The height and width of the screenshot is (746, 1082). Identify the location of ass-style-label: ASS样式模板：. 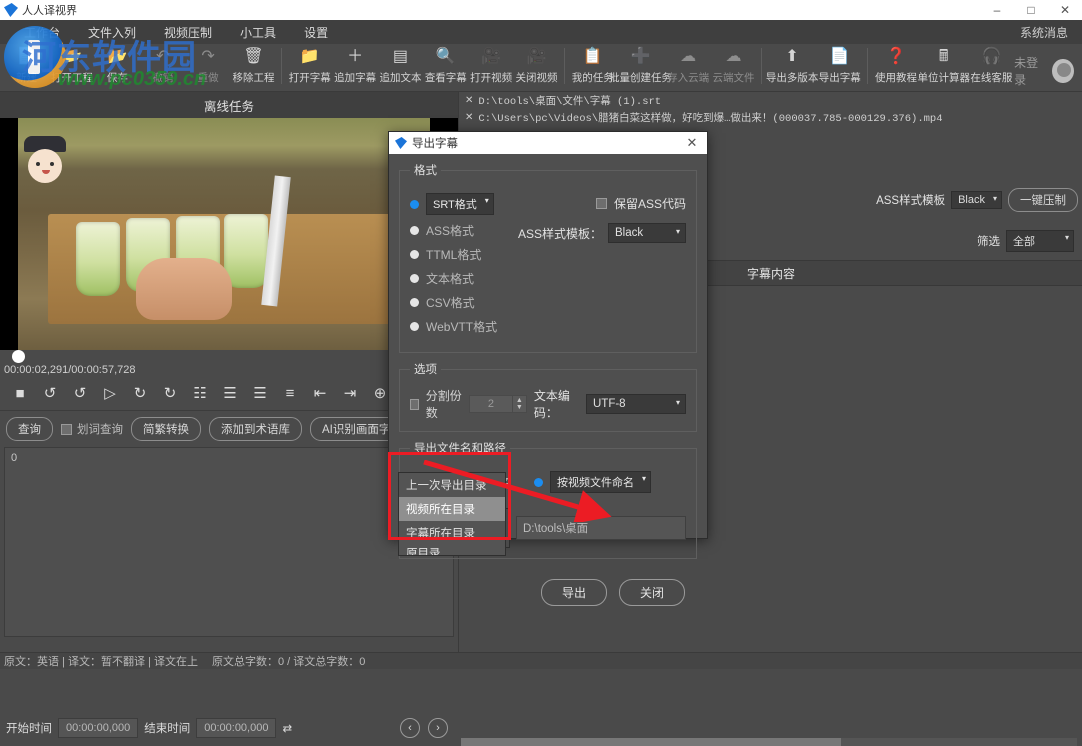
(559, 233).